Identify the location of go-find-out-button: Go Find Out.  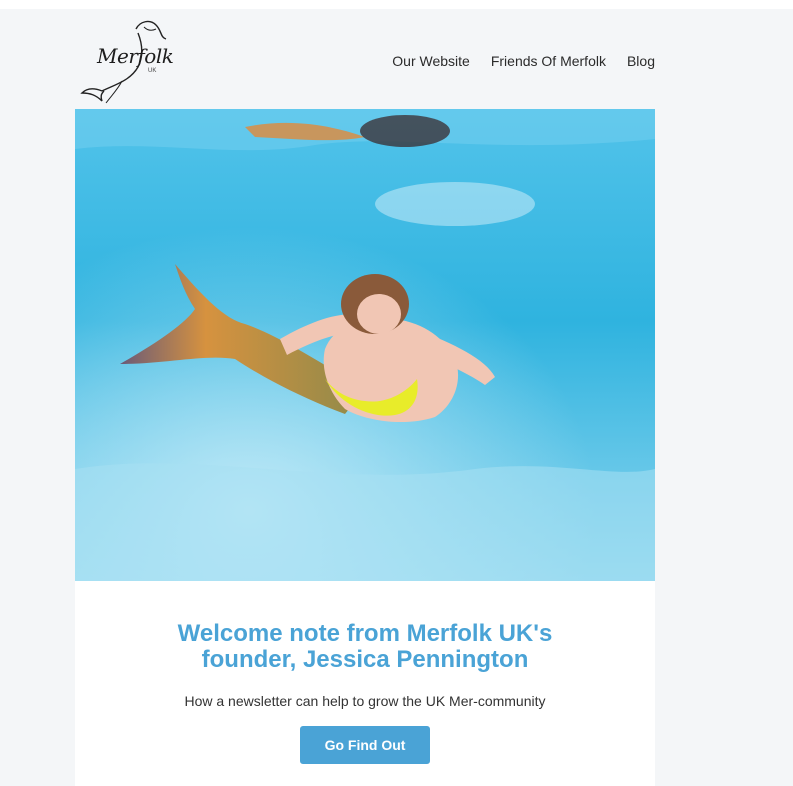
(365, 745).